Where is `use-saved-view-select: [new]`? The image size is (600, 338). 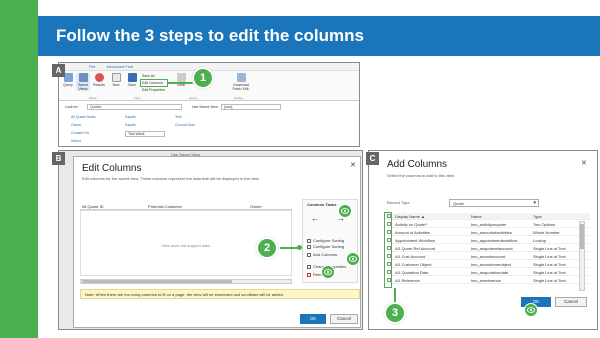 use-saved-view-select: [new] is located at coordinates (251, 107).